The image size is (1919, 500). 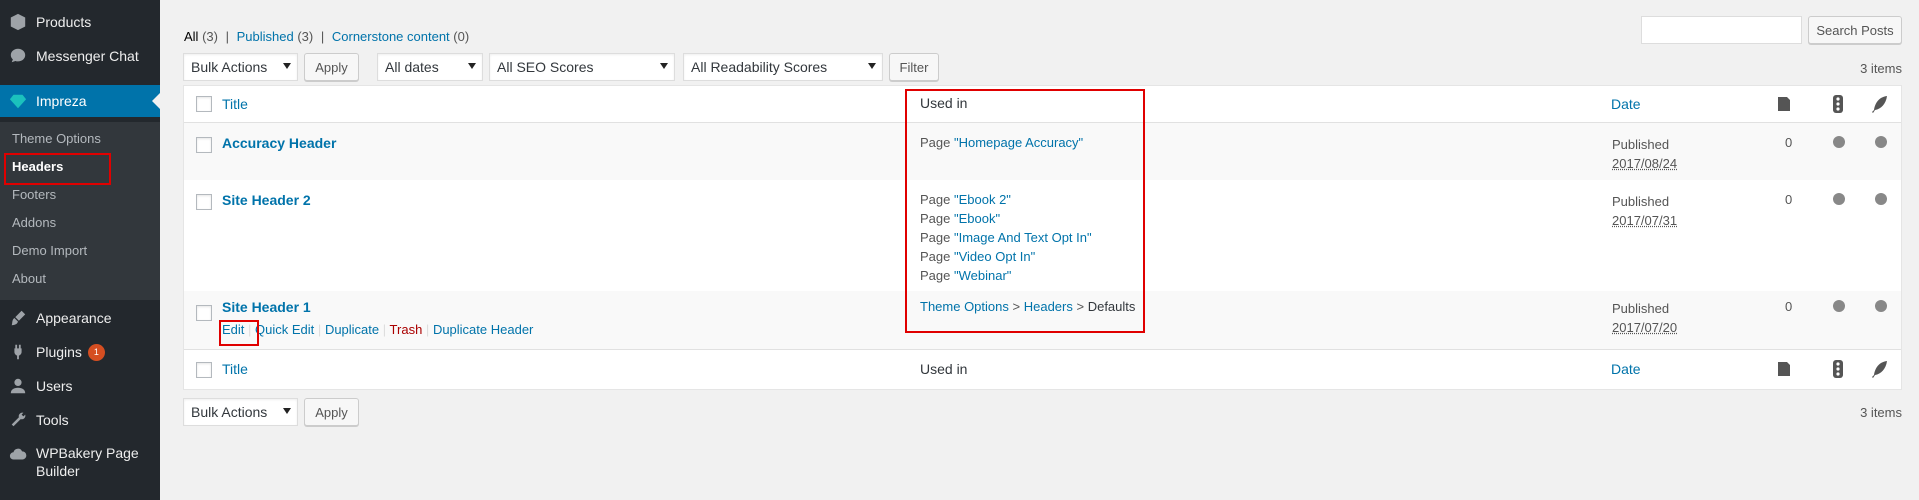 I want to click on trash-link: Trash, so click(x=406, y=329).